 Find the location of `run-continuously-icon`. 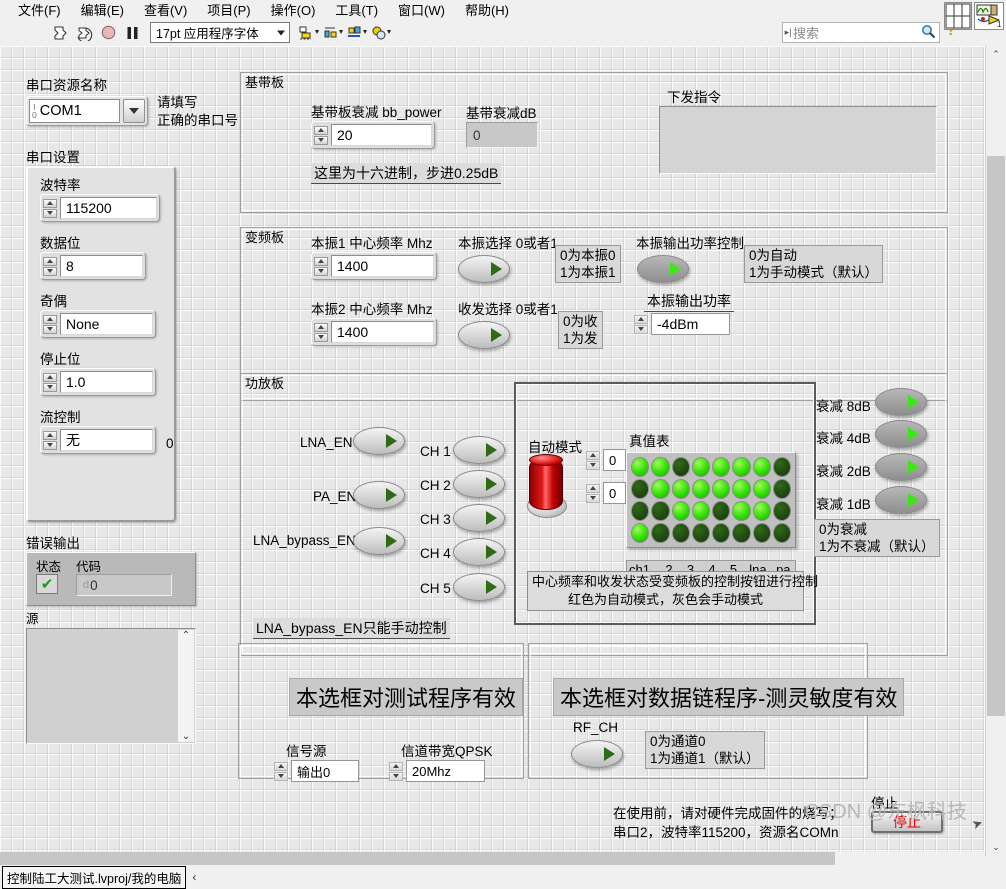

run-continuously-icon is located at coordinates (84, 33).